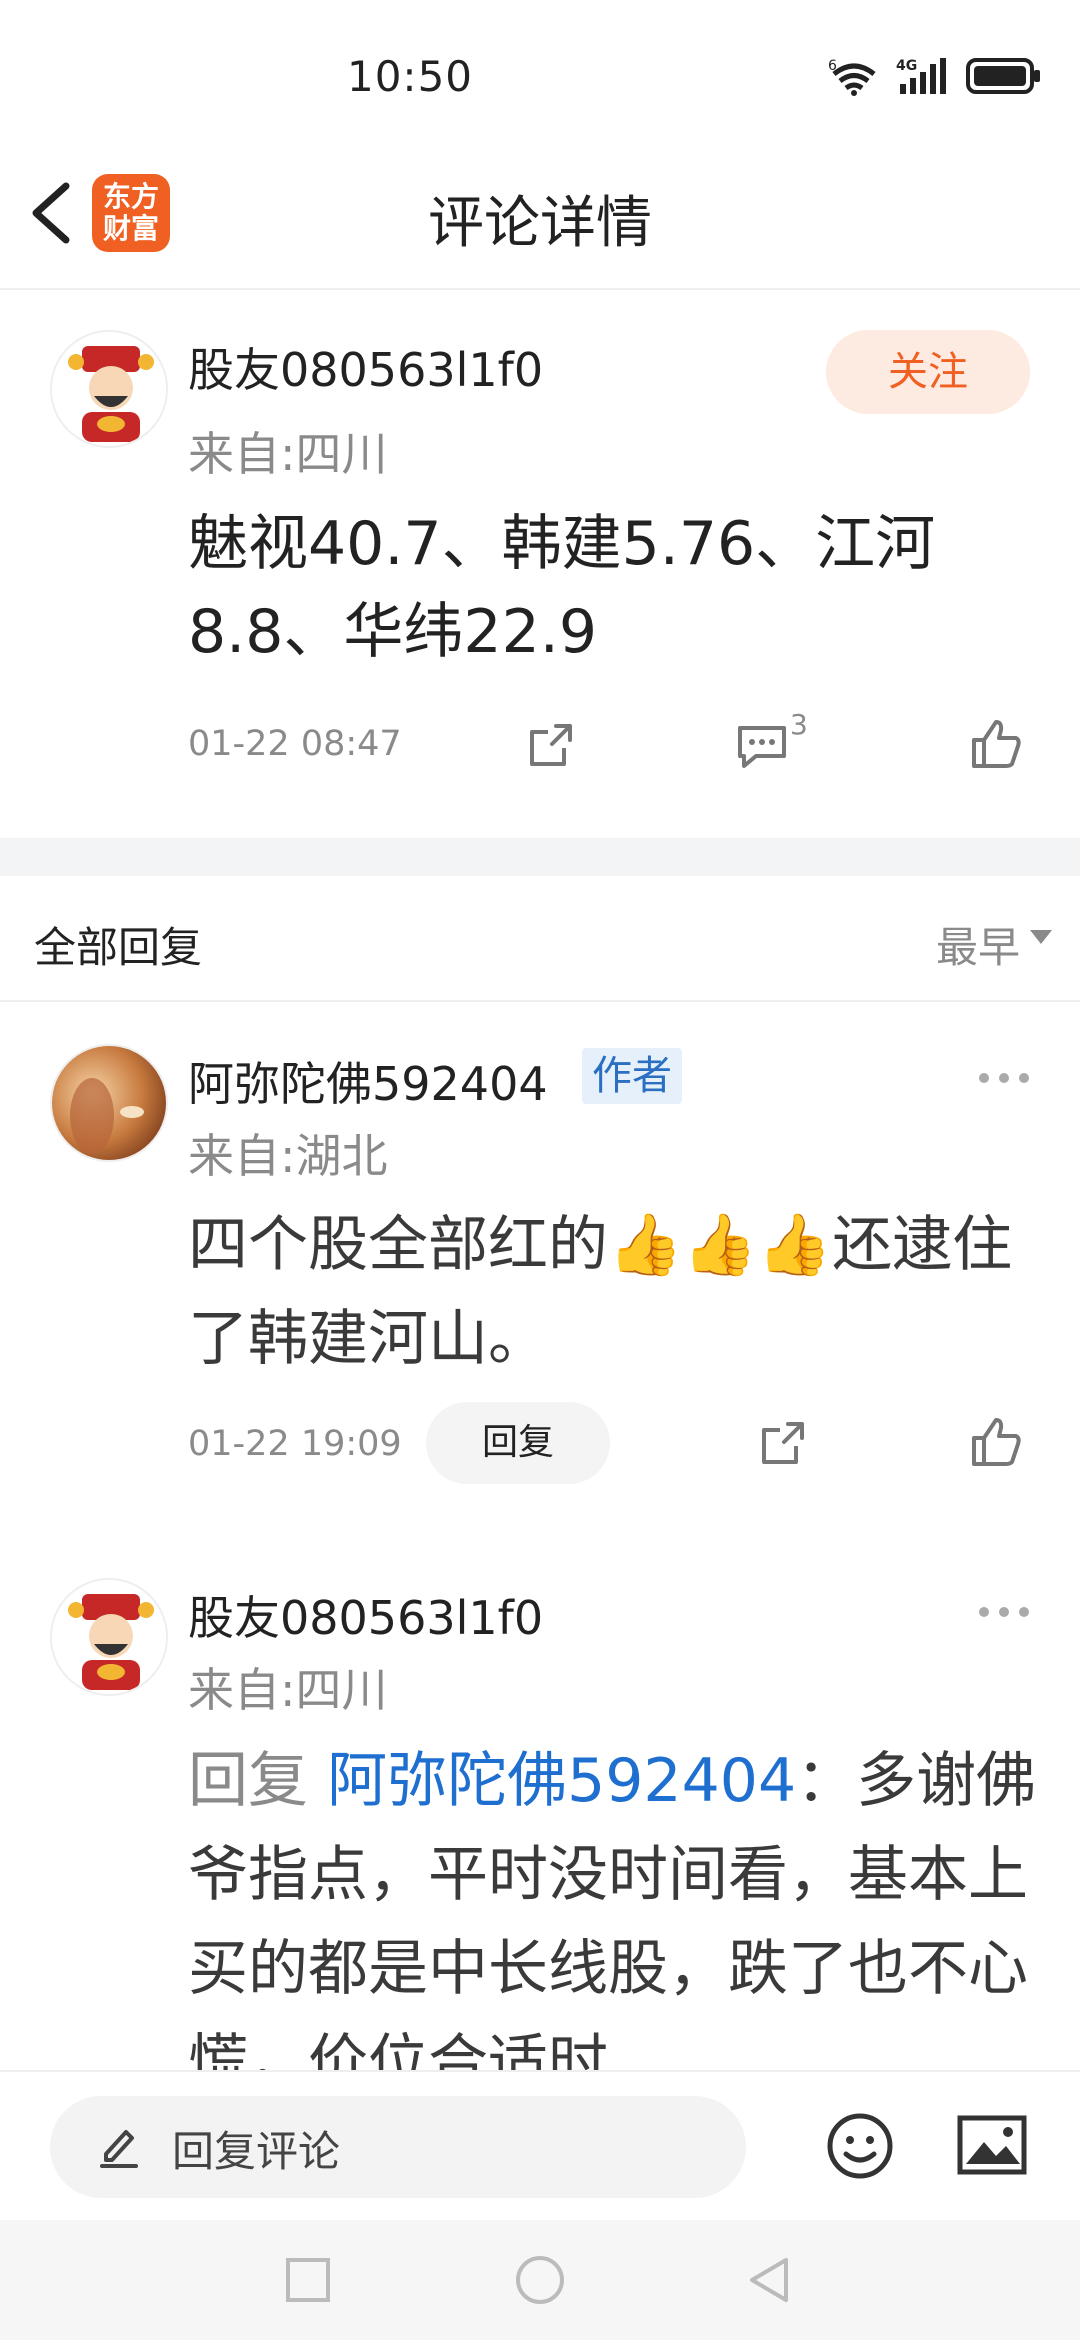 The height and width of the screenshot is (2340, 1080). I want to click on post-location: 来自:四川, so click(288, 454).